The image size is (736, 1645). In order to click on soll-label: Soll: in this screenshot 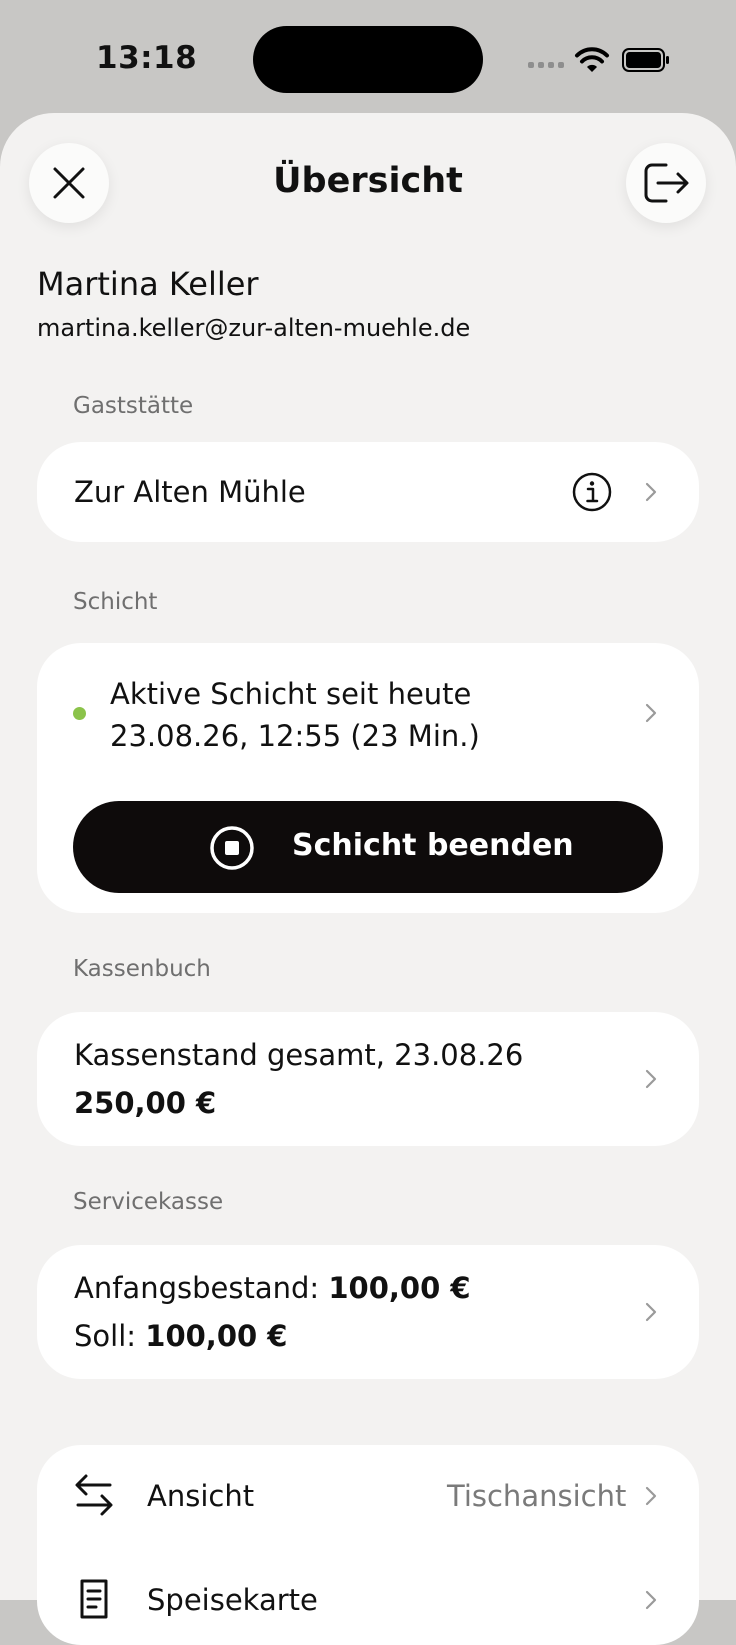, I will do `click(105, 1336)`.